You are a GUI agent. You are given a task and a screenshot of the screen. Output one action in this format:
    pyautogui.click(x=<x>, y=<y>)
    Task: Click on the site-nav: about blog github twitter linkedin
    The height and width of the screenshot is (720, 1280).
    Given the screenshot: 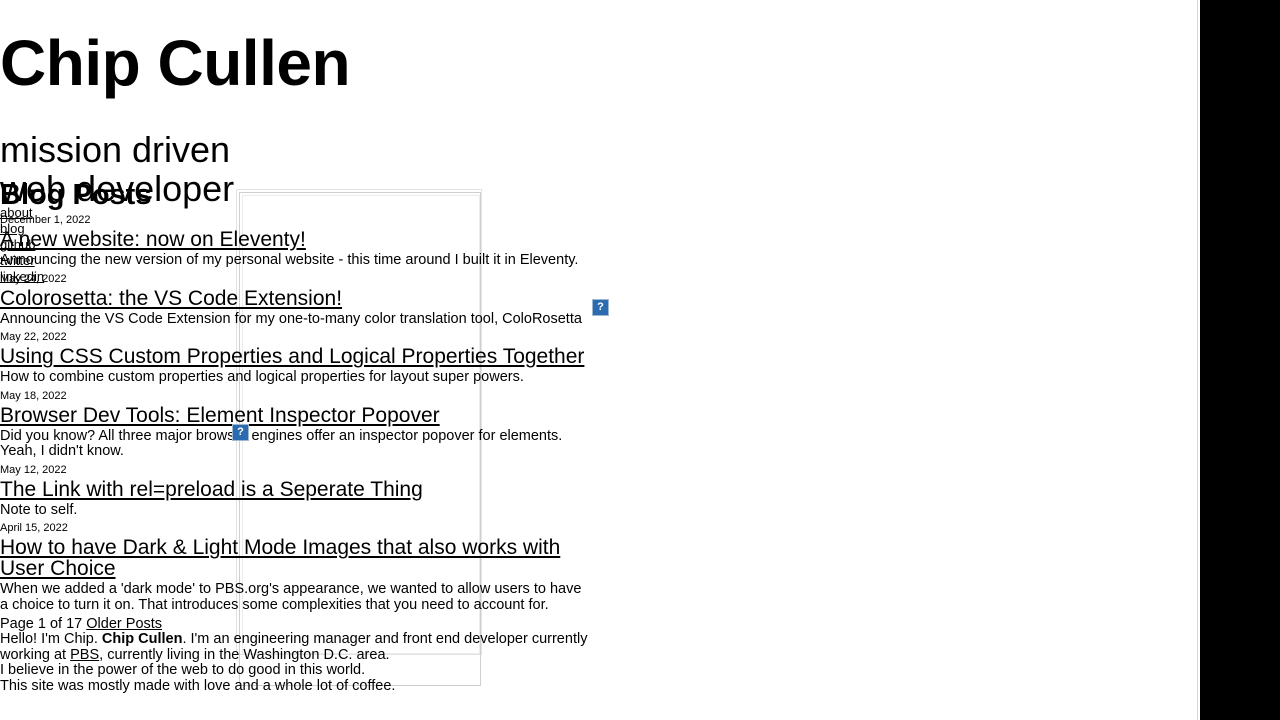 What is the action you would take?
    pyautogui.click(x=45, y=245)
    